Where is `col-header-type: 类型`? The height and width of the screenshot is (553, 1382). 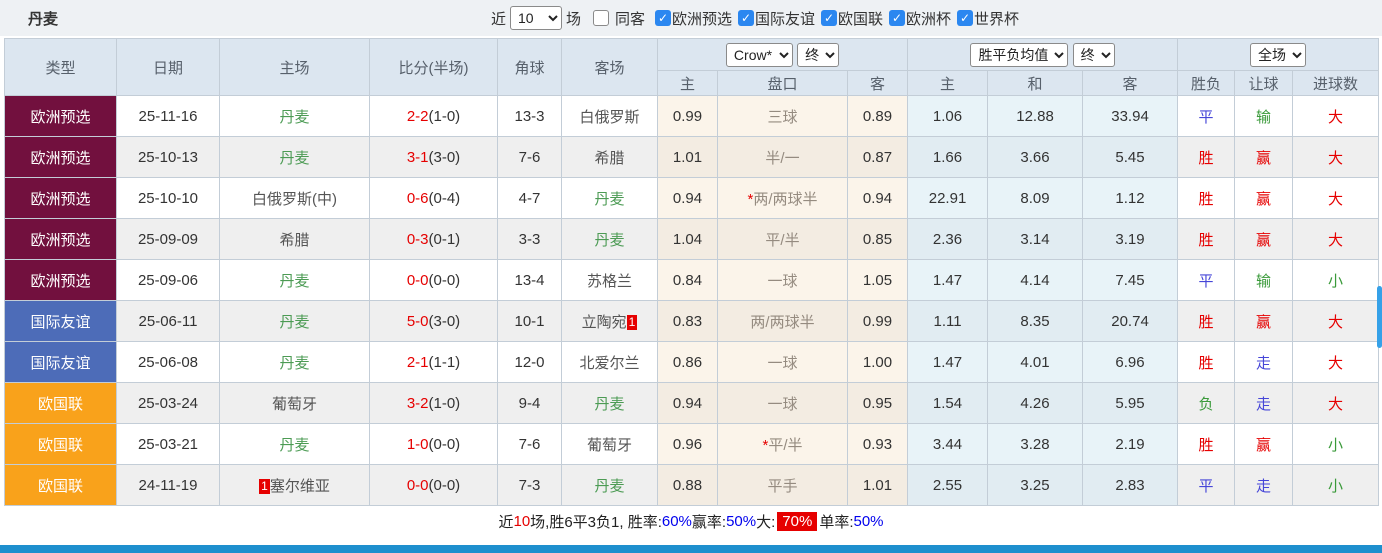 col-header-type: 类型 is located at coordinates (60, 67).